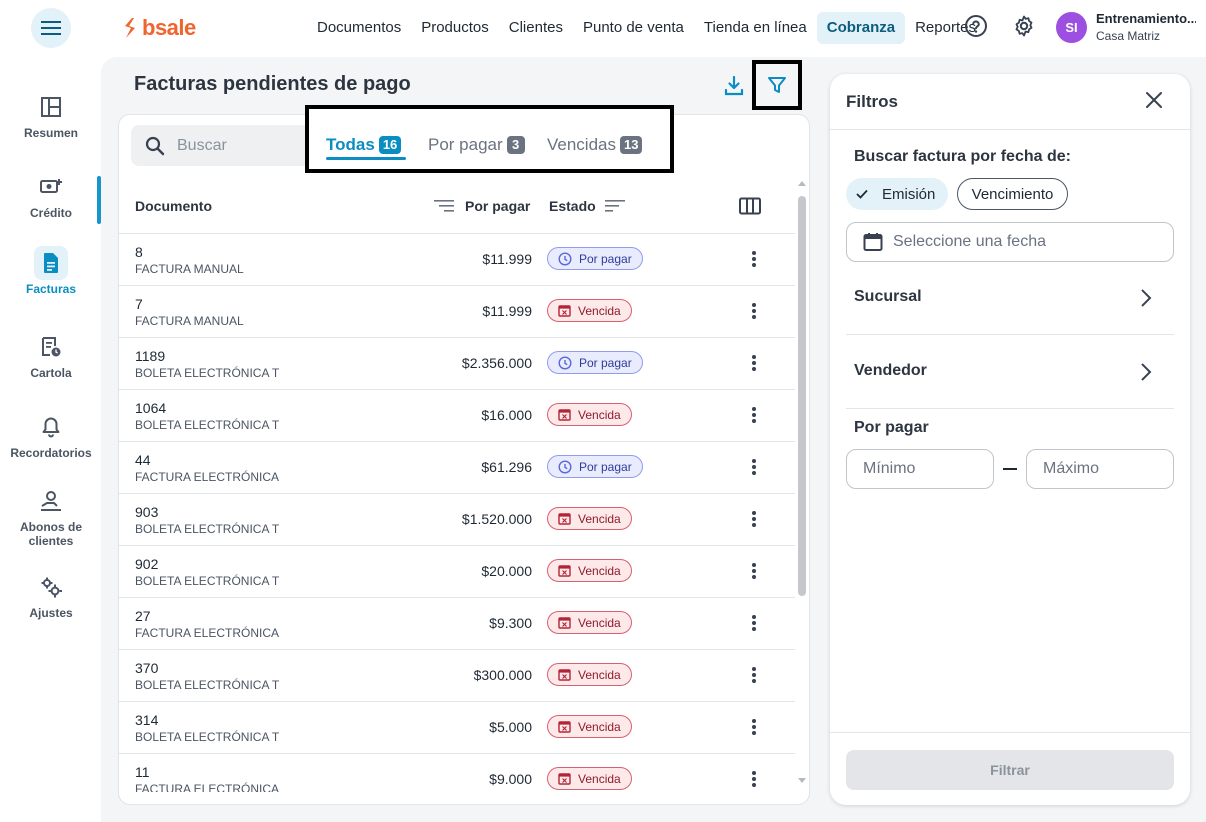 Image resolution: width=1206 pixels, height=822 pixels. I want to click on filter-sucursal: Sucursal, so click(1010, 299).